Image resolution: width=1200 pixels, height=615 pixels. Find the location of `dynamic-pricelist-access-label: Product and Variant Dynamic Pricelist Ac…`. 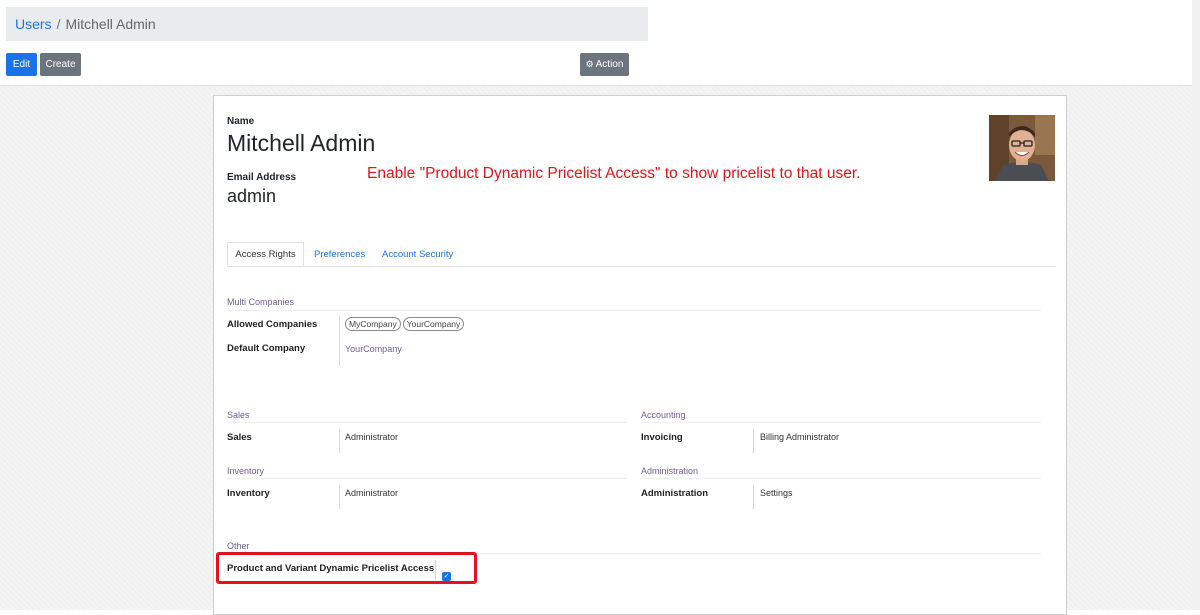

dynamic-pricelist-access-label: Product and Variant Dynamic Pricelist Ac… is located at coordinates (331, 568).